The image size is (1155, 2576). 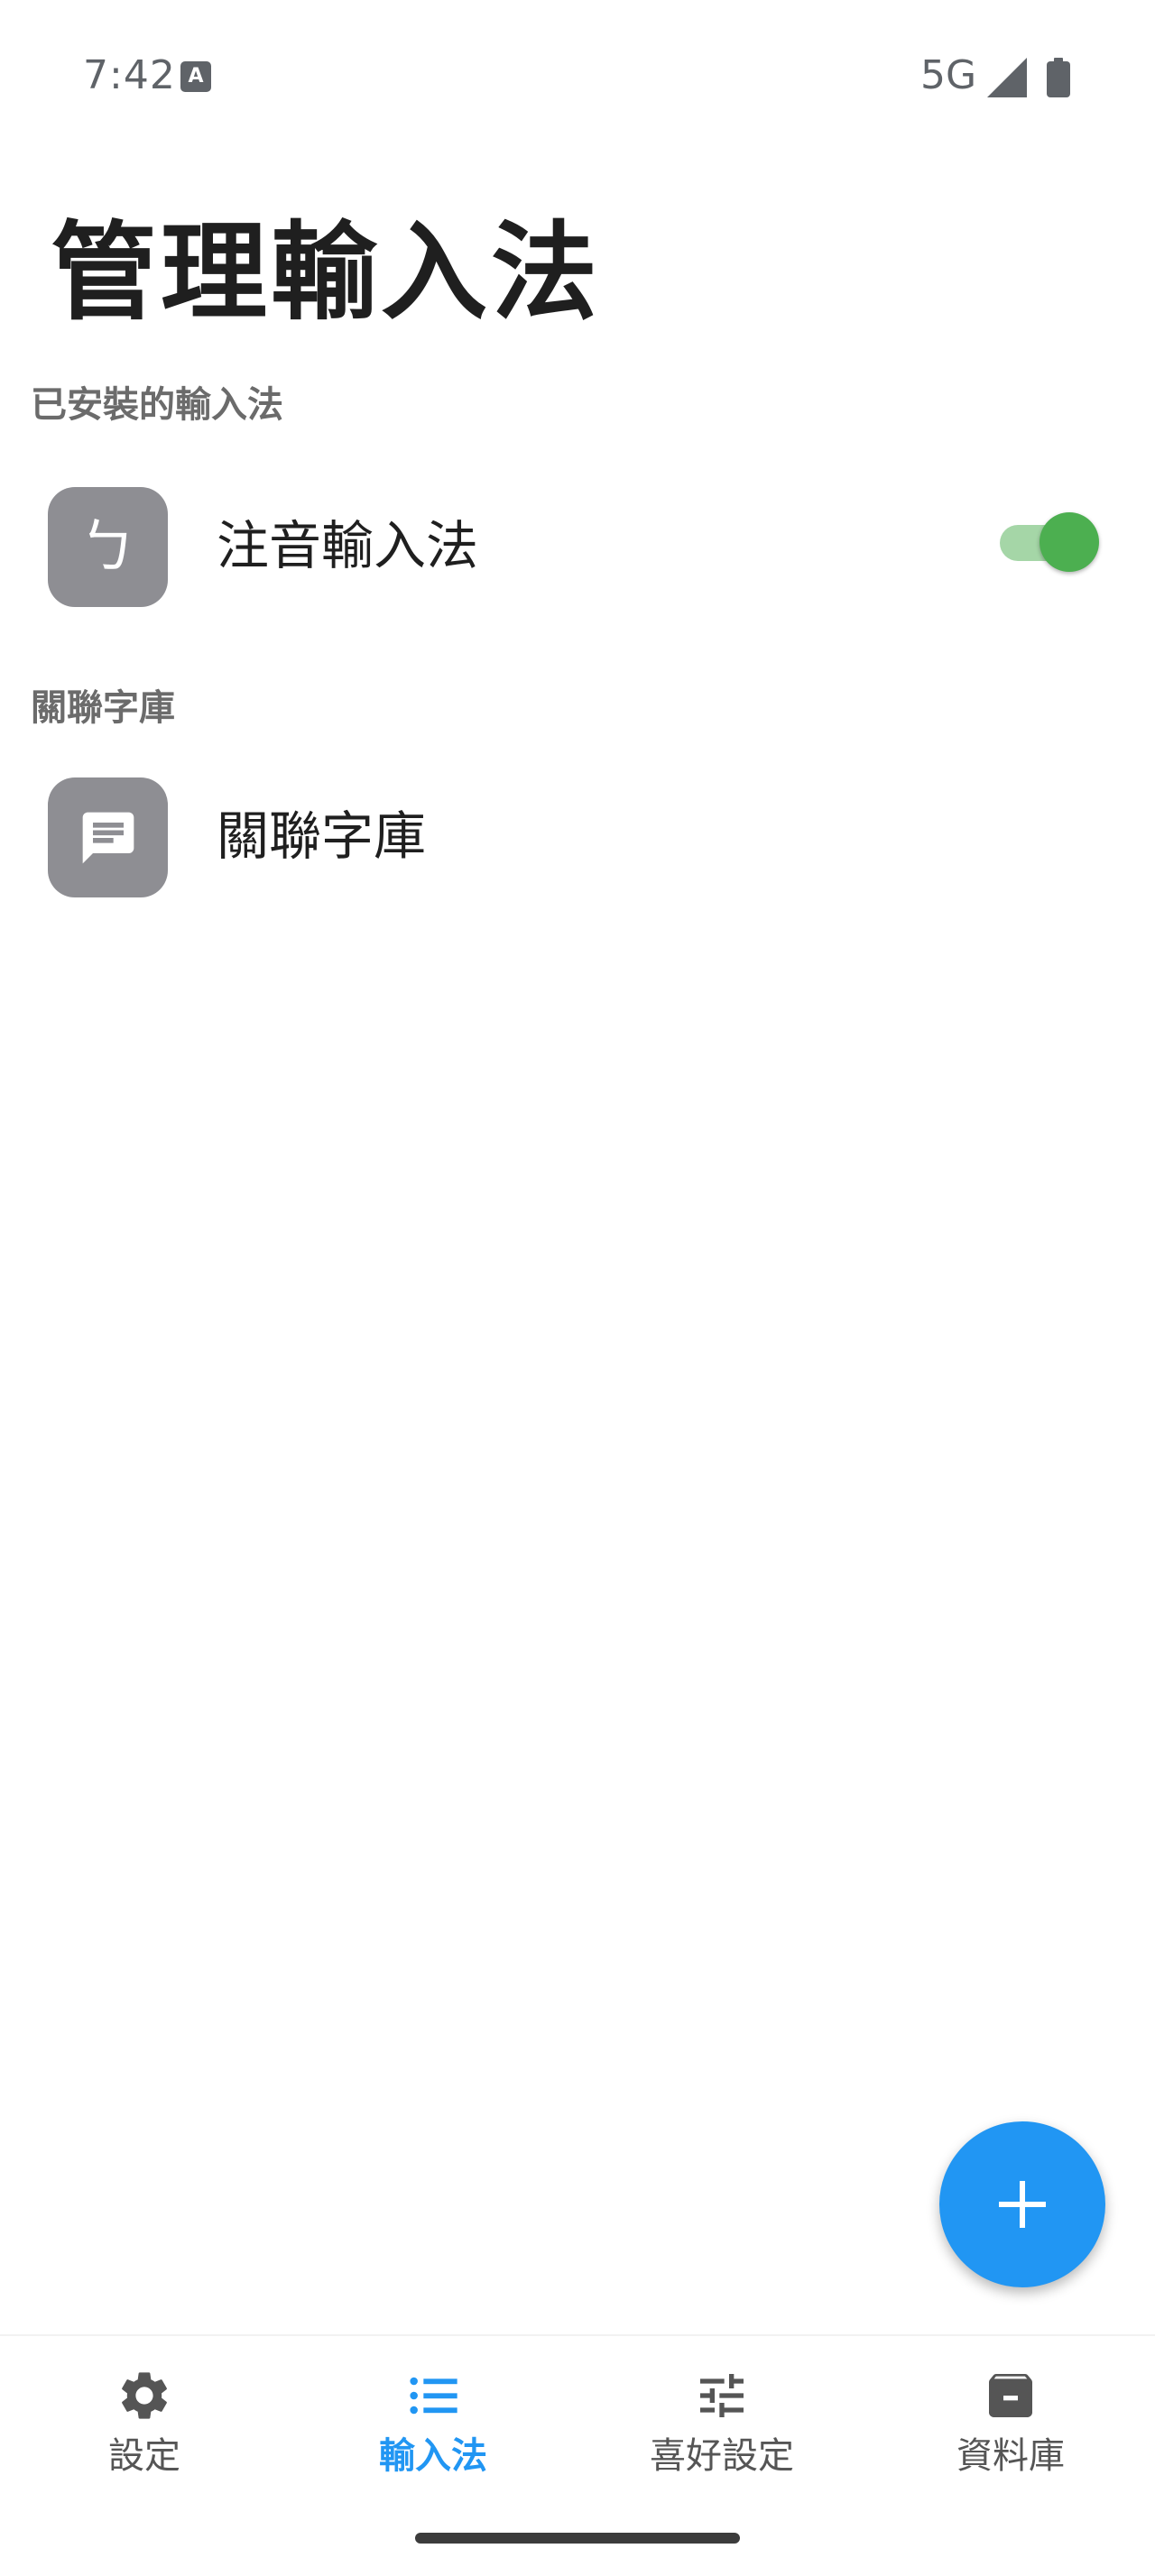 I want to click on section-header-dictionary: 關聯字庫, so click(x=103, y=708).